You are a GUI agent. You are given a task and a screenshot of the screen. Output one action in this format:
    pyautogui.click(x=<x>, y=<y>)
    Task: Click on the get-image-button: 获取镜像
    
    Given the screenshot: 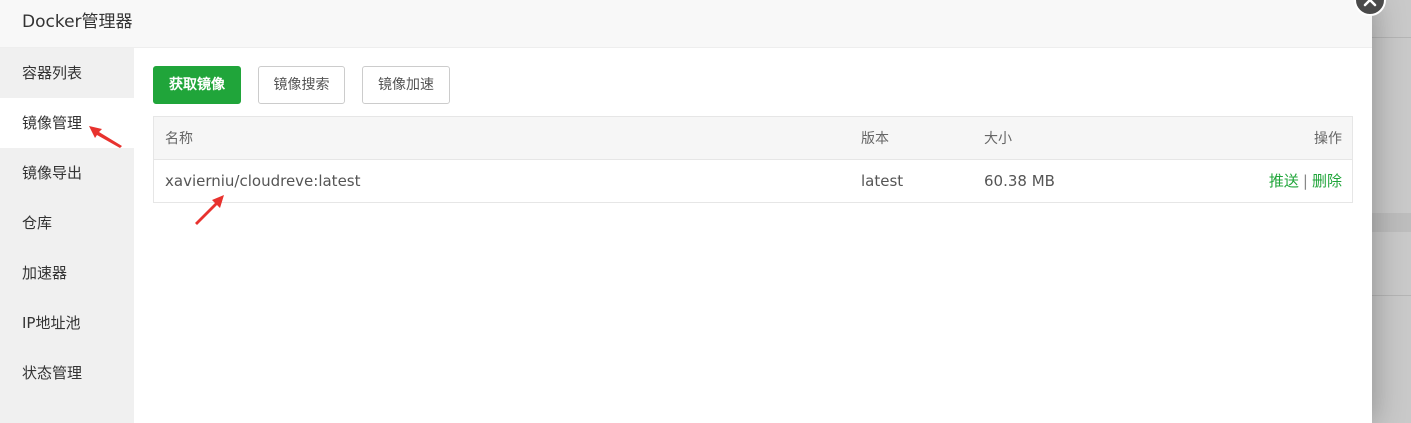 What is the action you would take?
    pyautogui.click(x=197, y=85)
    